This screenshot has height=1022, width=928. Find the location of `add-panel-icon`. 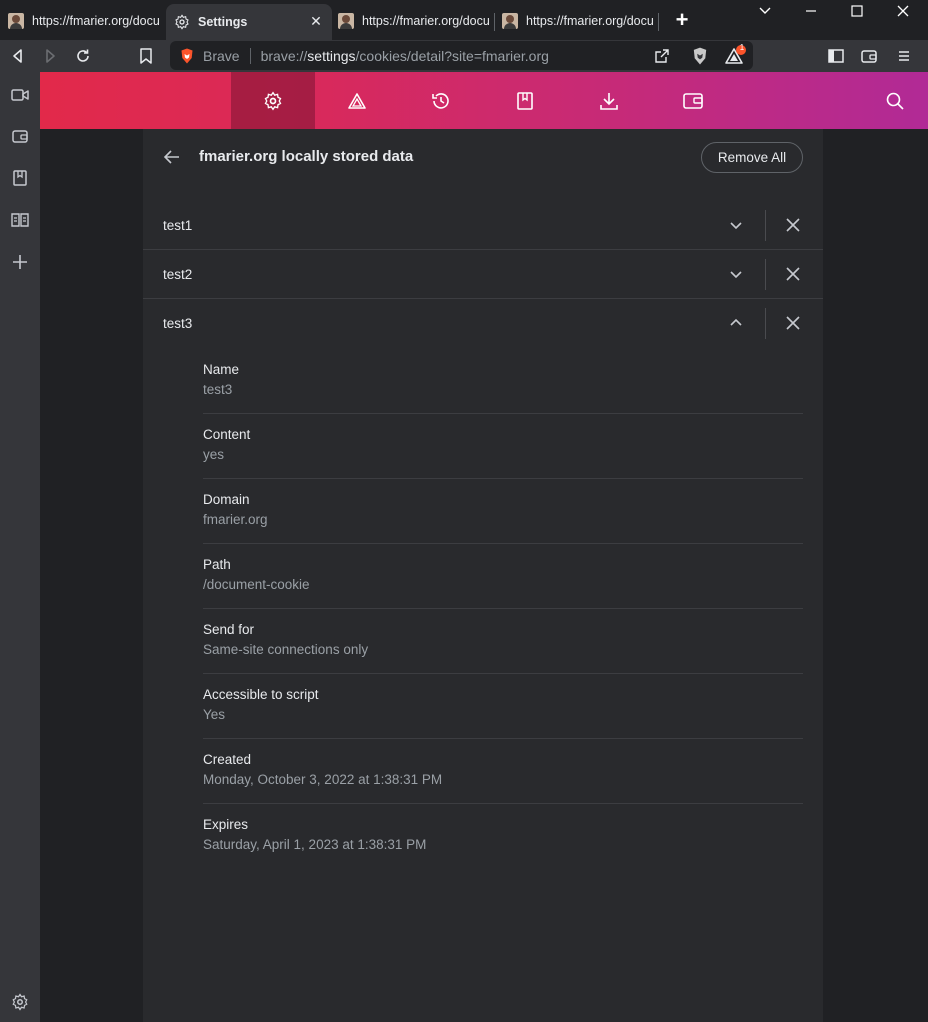

add-panel-icon is located at coordinates (20, 262).